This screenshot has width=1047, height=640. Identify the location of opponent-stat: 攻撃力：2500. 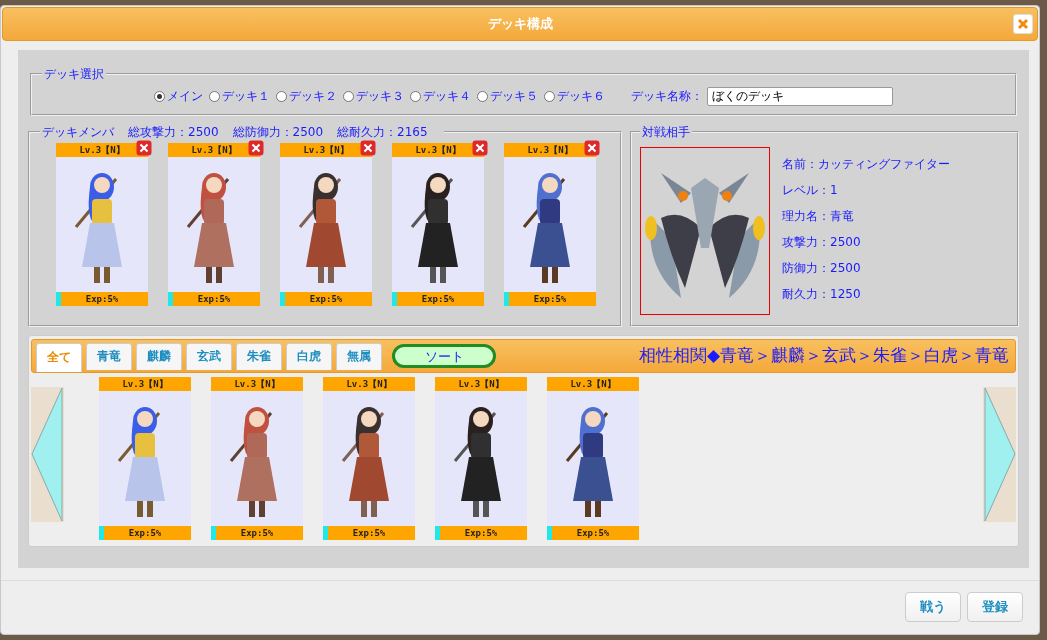
(822, 242).